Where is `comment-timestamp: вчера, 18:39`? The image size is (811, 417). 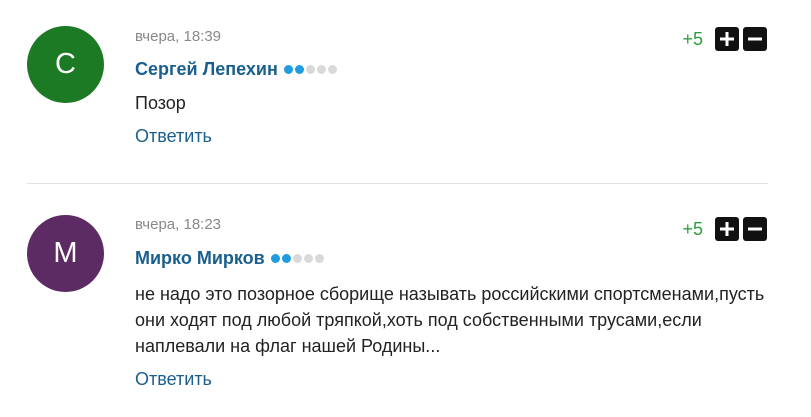
comment-timestamp: вчера, 18:39 is located at coordinates (178, 36).